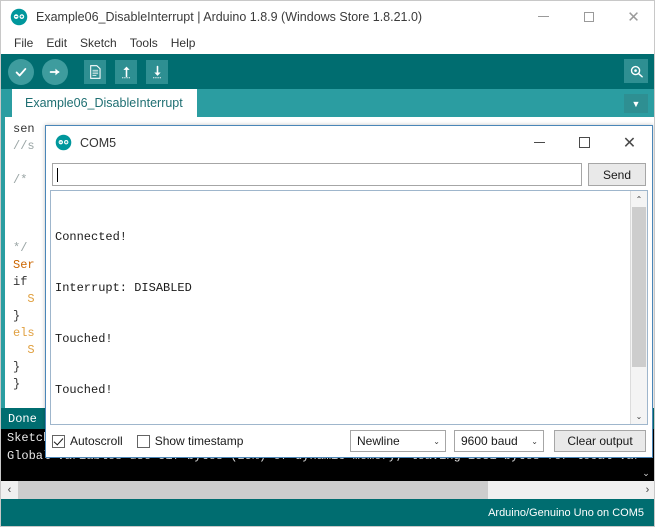  Describe the element at coordinates (639, 416) in the screenshot. I see `scroll-down-icon: ⌄` at that location.